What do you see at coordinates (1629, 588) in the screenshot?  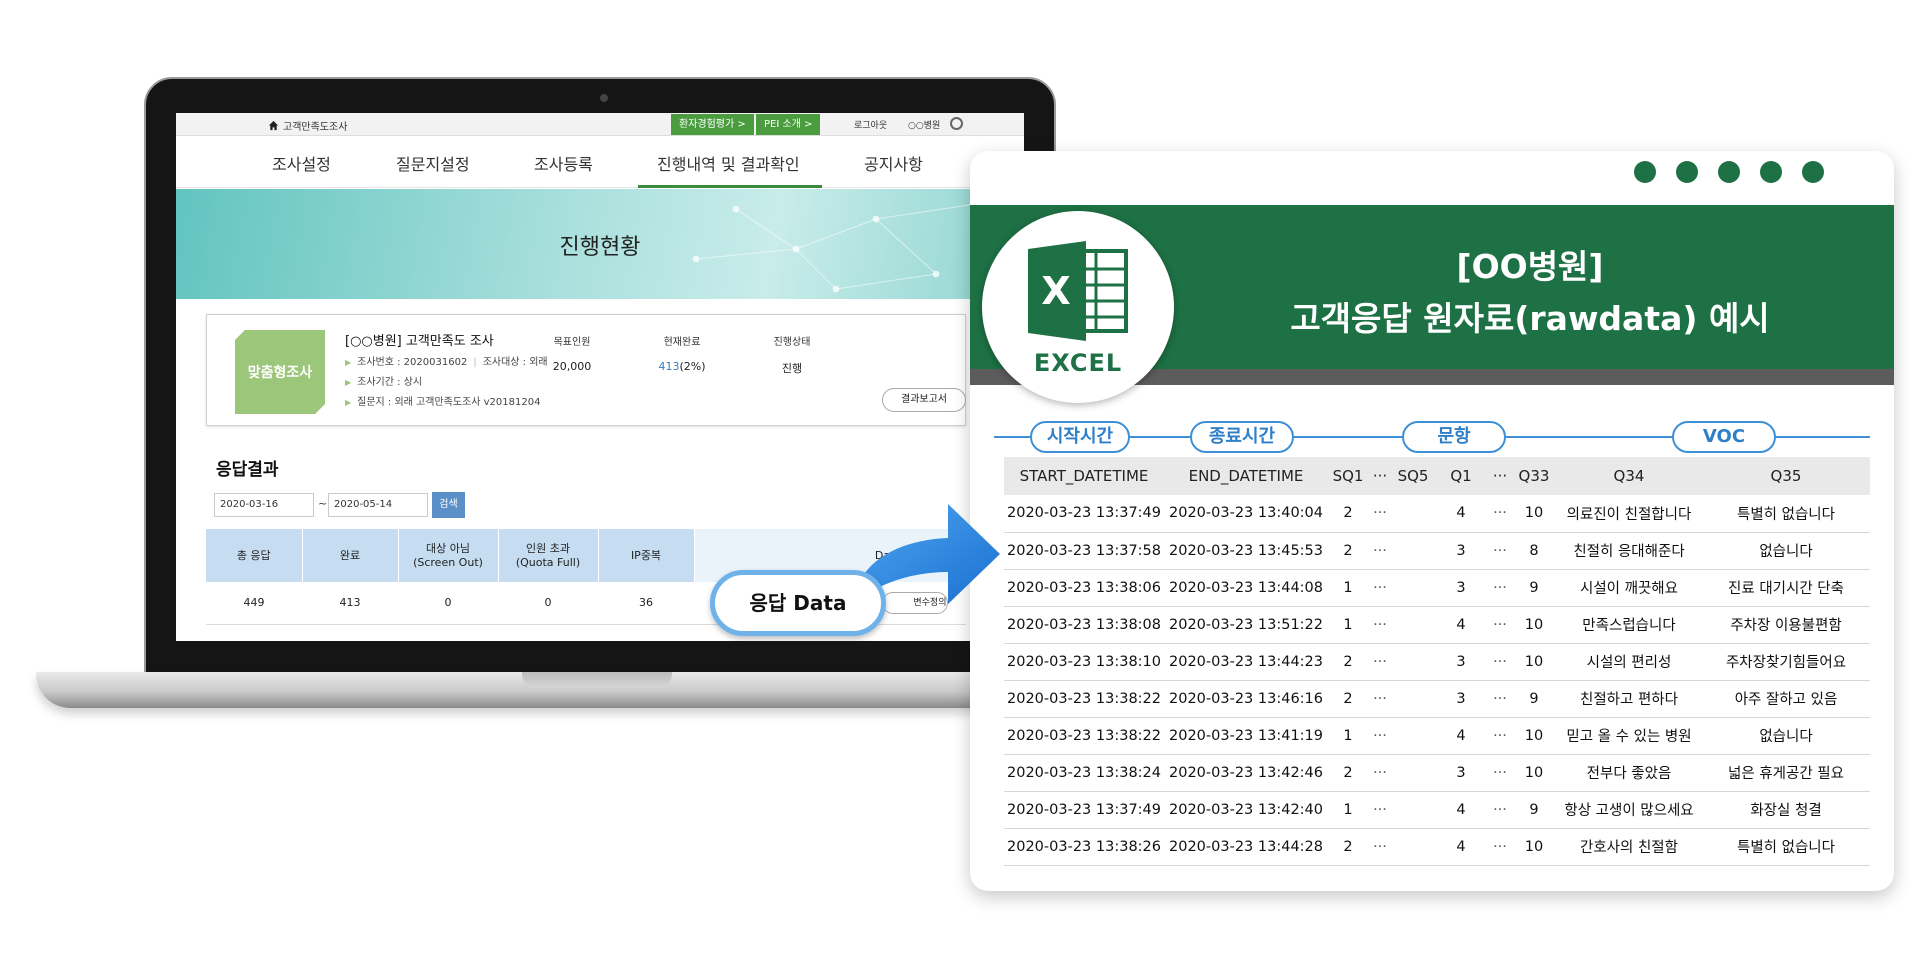 I see `table-cell: 시설이 깨끗해요` at bounding box center [1629, 588].